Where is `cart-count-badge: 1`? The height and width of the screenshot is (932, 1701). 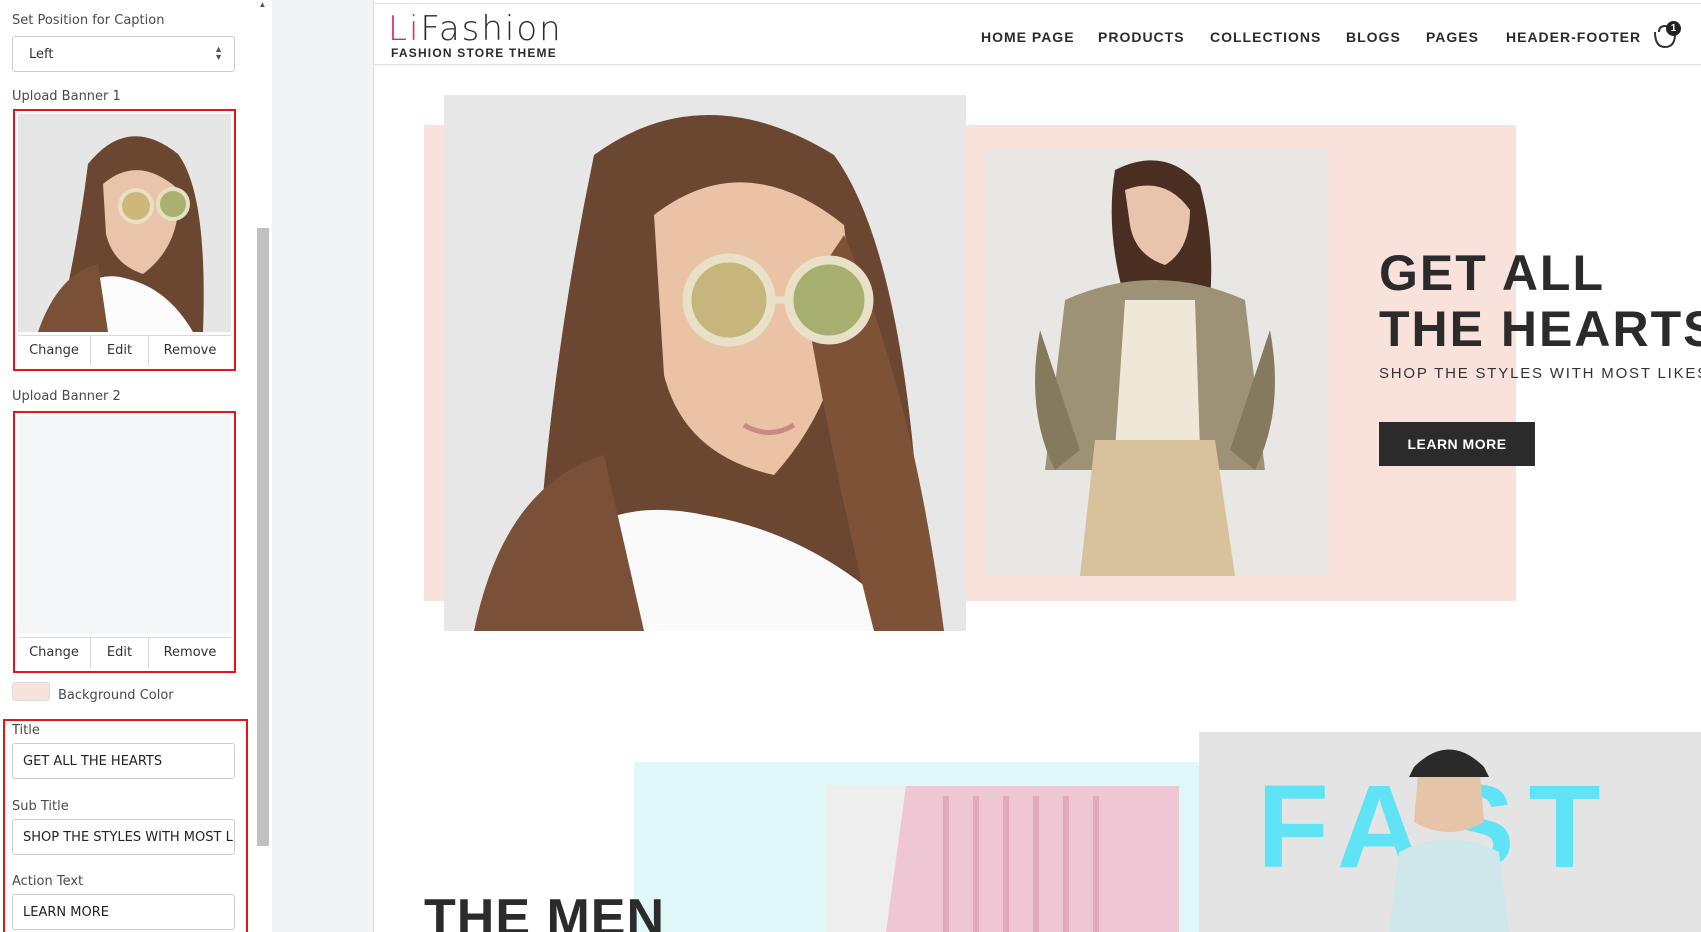 cart-count-badge: 1 is located at coordinates (1673, 28).